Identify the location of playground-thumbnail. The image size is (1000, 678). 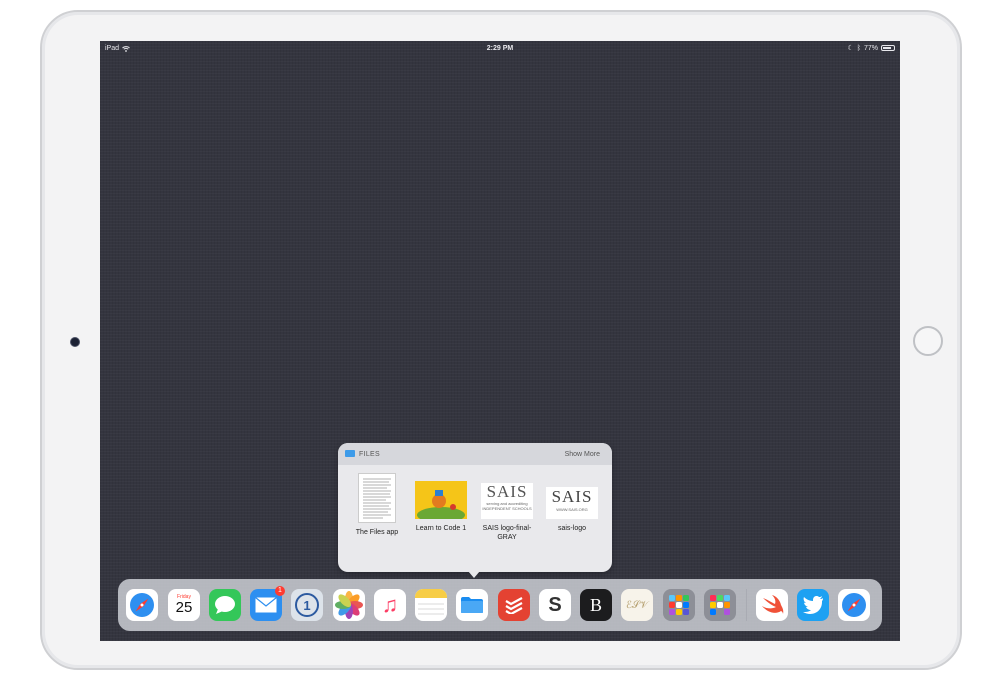
(441, 500).